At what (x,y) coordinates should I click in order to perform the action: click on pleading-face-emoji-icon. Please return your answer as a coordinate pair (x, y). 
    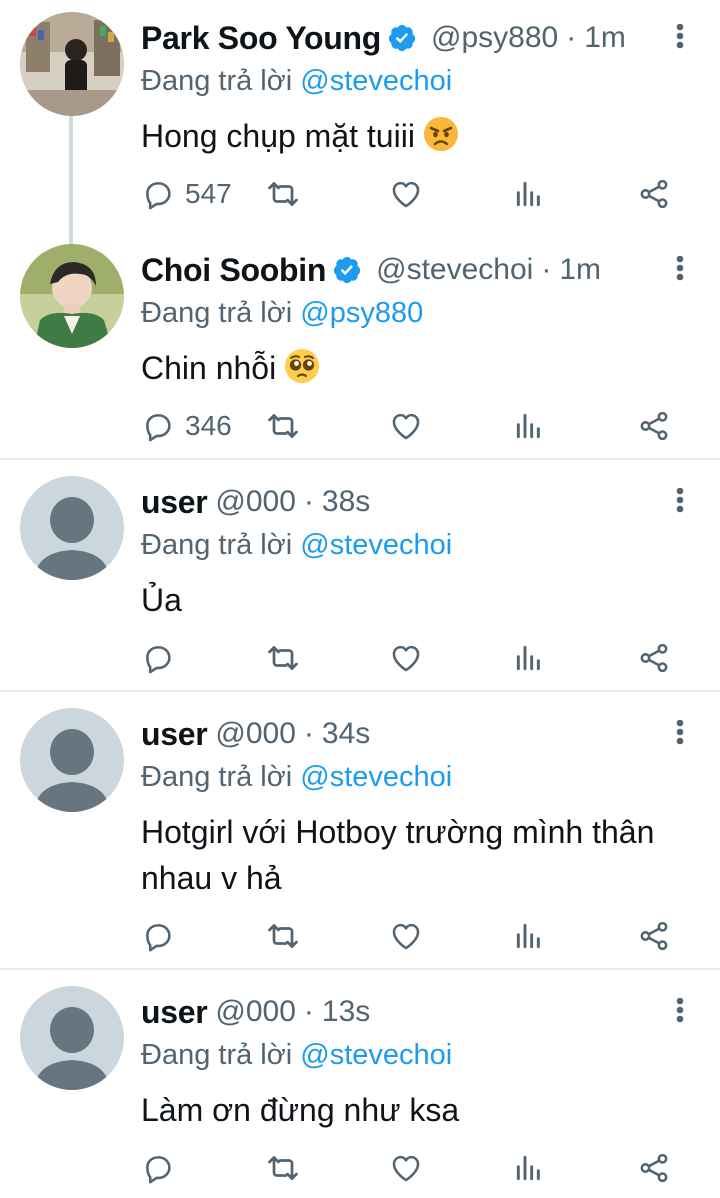
    Looking at the image, I should click on (302, 372).